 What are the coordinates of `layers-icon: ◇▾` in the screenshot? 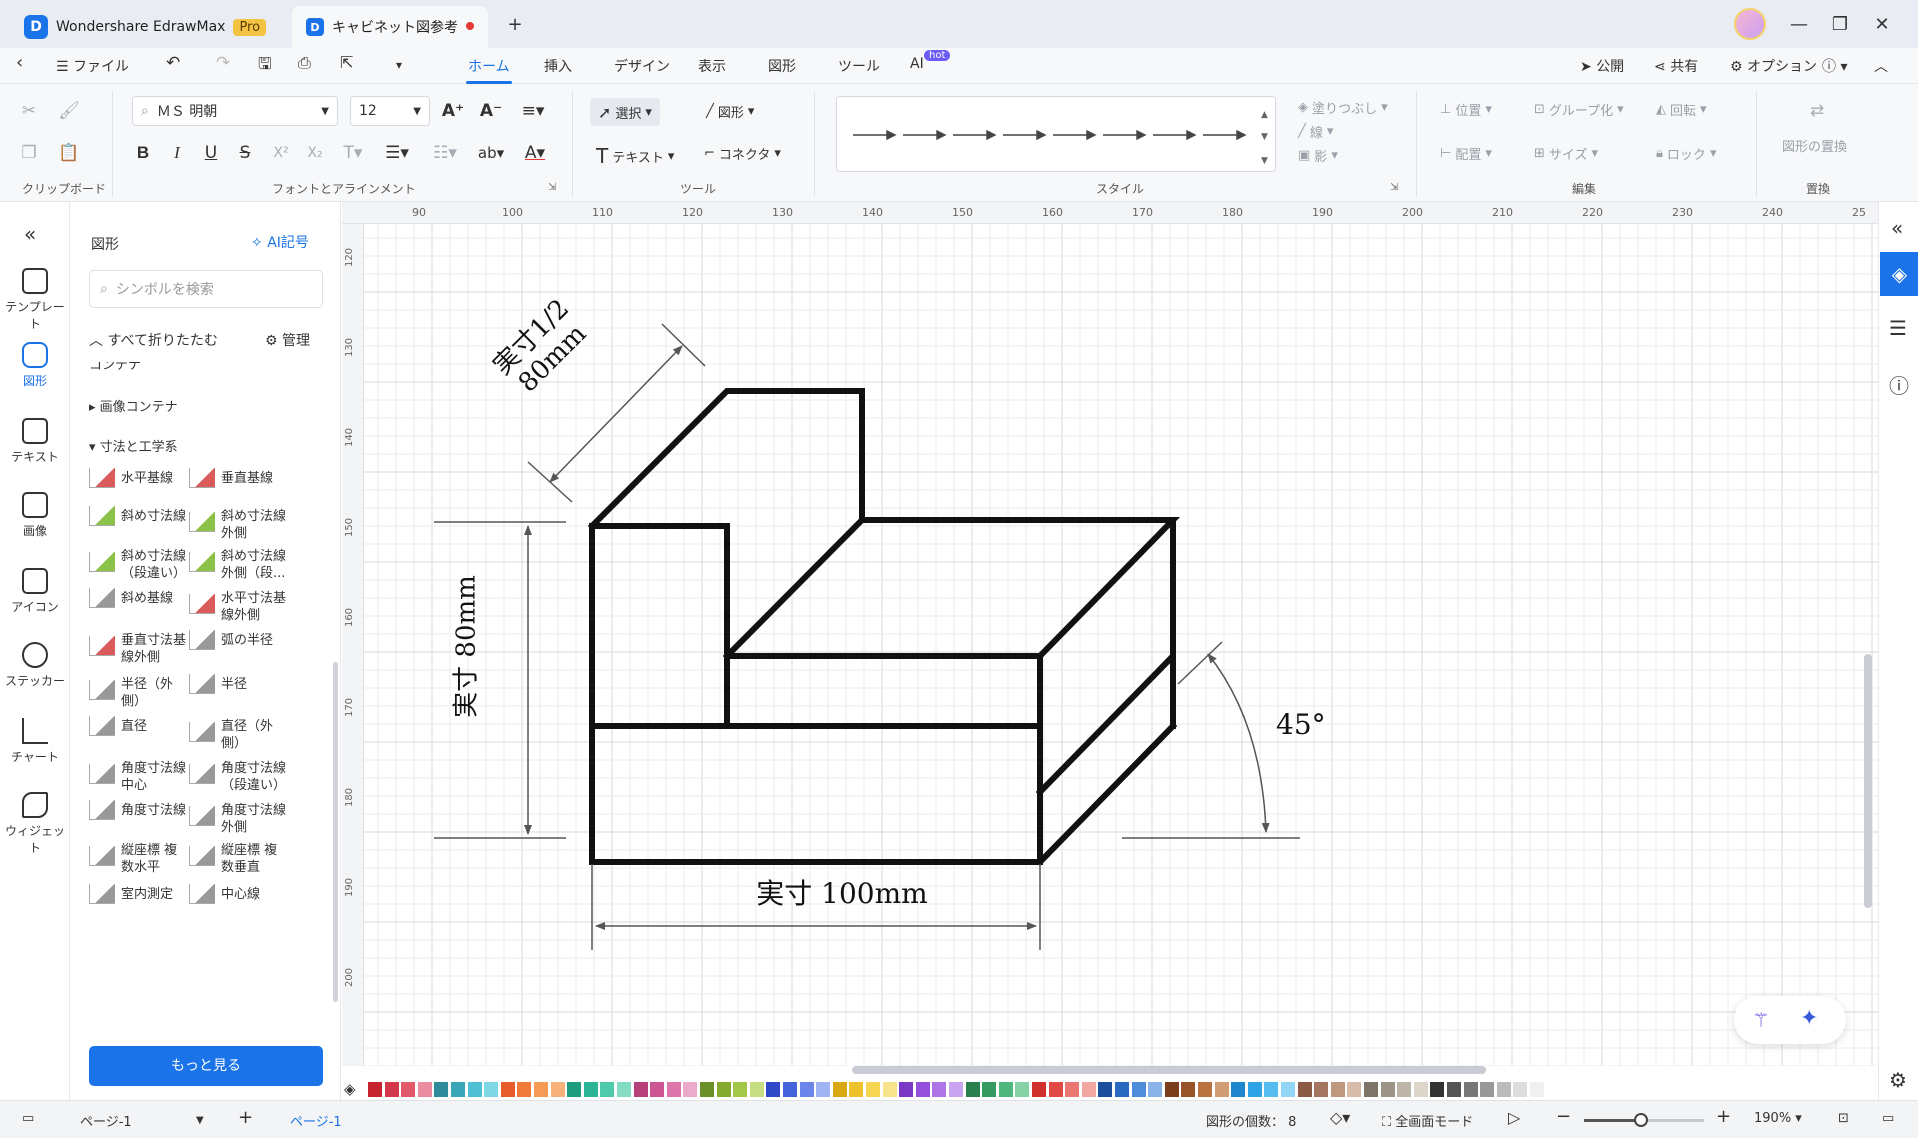 It's located at (1340, 1117).